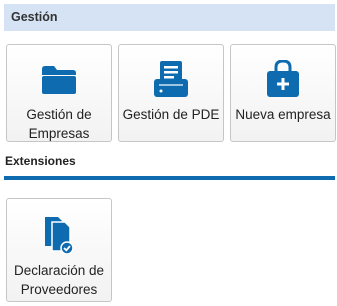 This screenshot has height=306, width=337. I want to click on section-divider, so click(169, 178).